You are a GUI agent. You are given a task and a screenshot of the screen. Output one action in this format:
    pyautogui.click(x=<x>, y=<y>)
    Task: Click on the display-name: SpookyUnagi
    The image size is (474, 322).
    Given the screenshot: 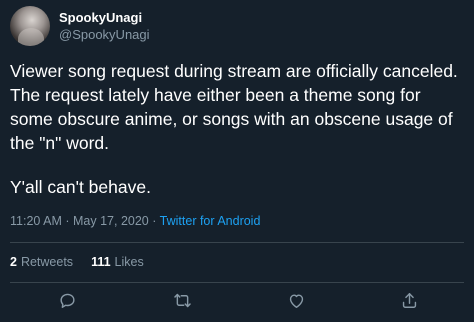 What is the action you would take?
    pyautogui.click(x=104, y=17)
    